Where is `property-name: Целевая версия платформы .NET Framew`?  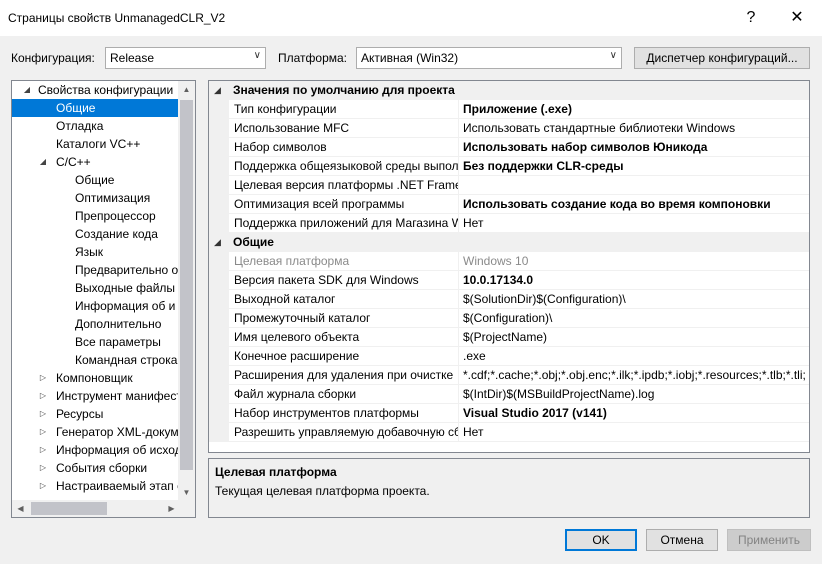 property-name: Целевая версия платформы .NET Framew is located at coordinates (344, 185).